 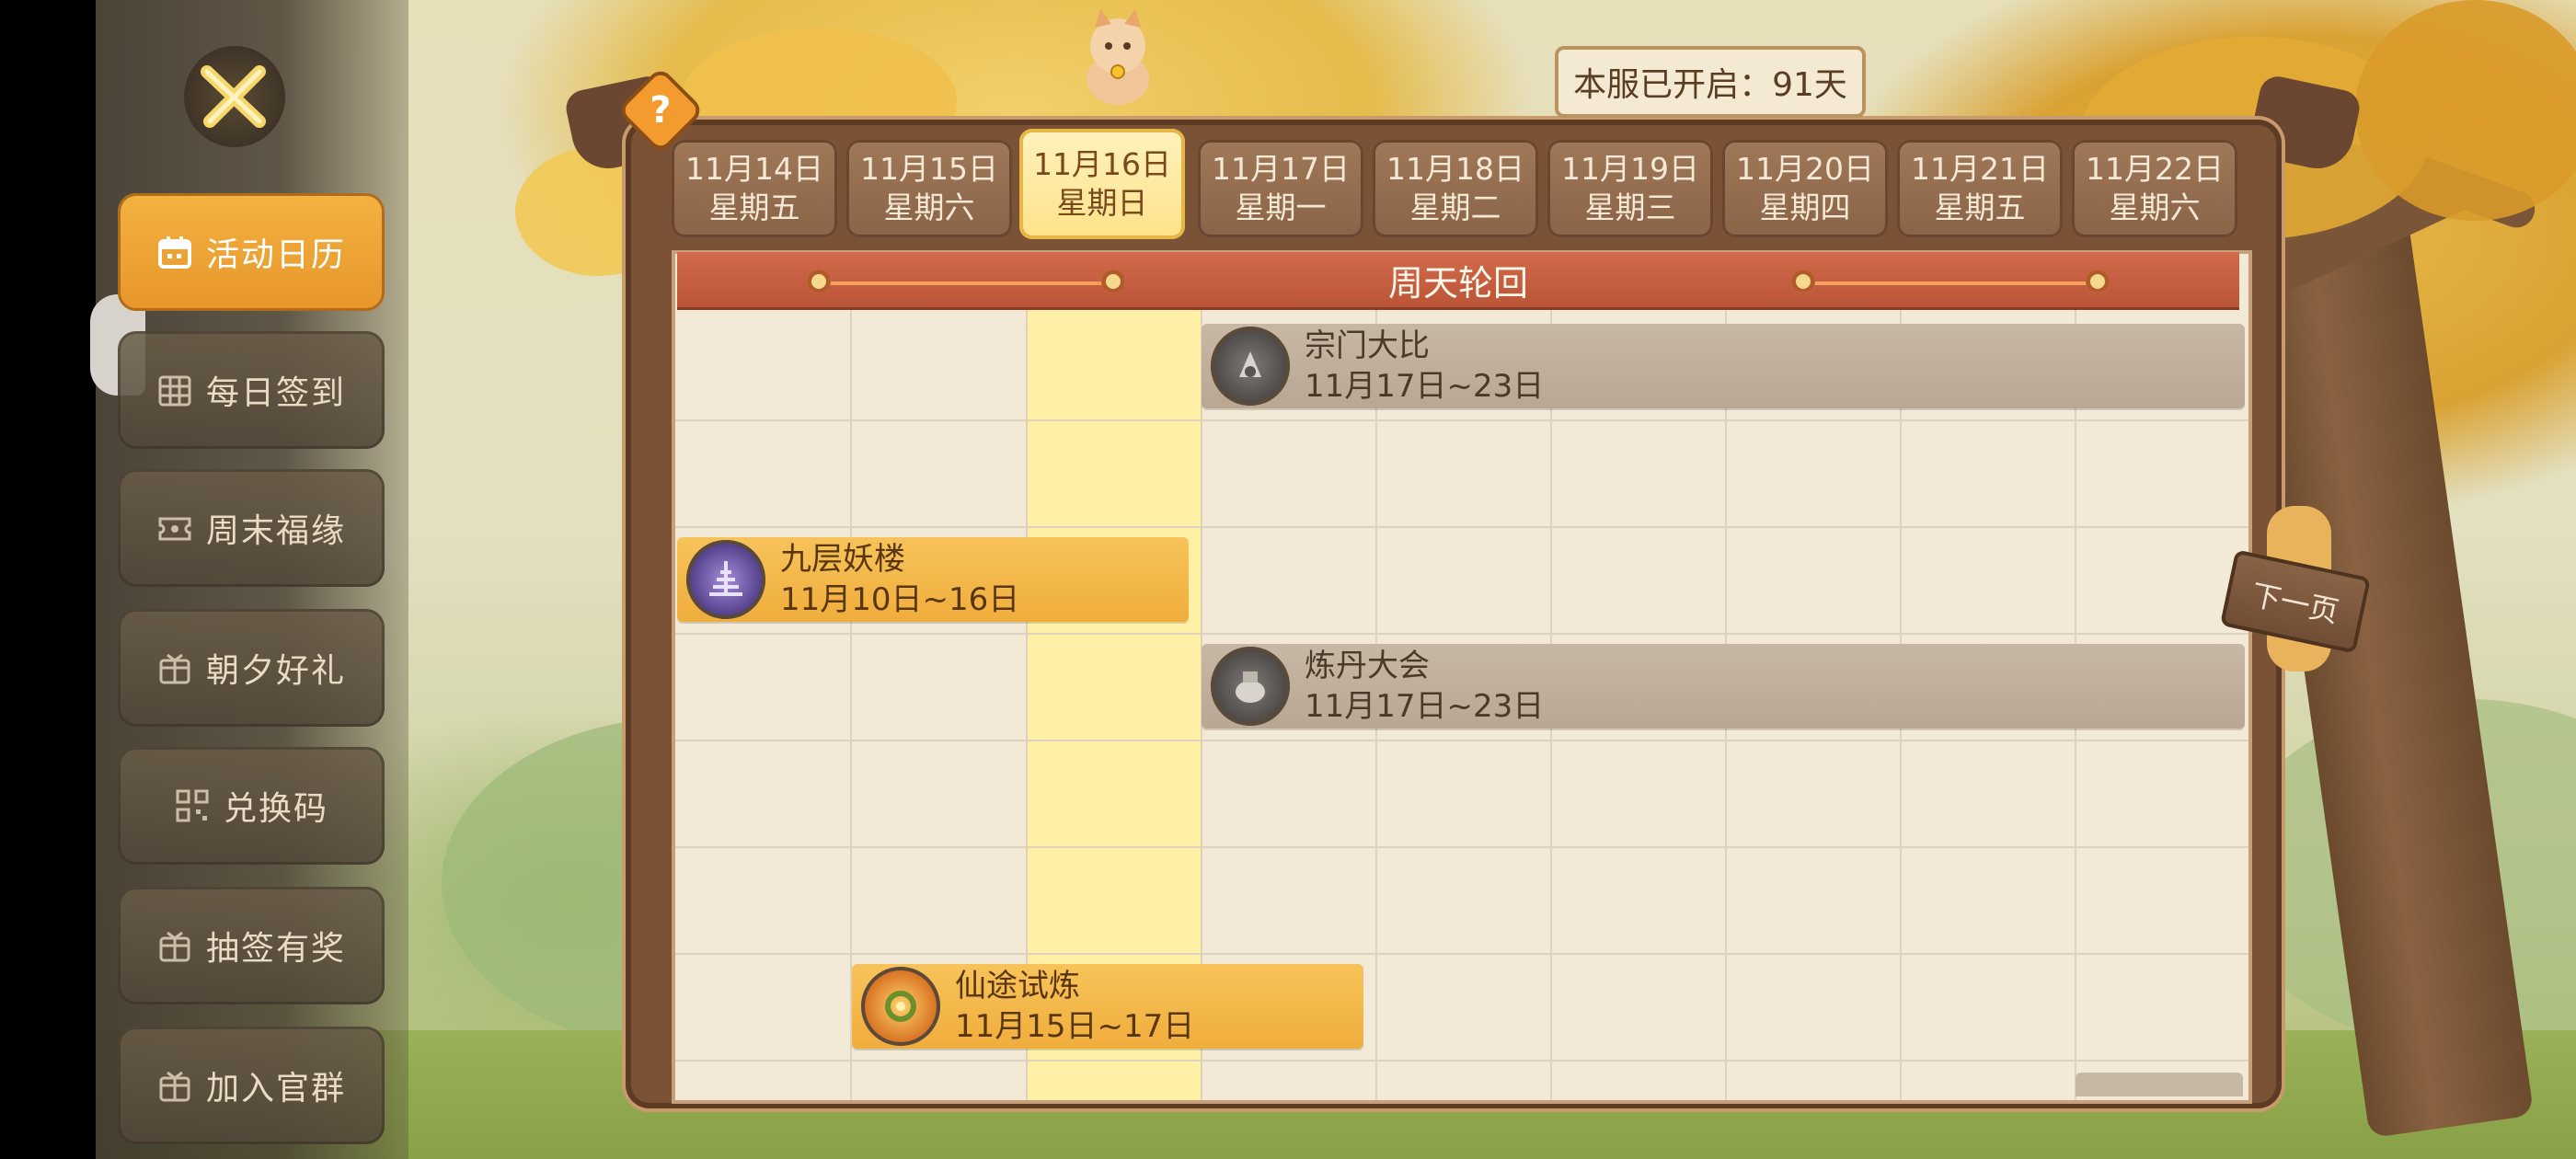 What do you see at coordinates (275, 949) in the screenshot?
I see `sidebar-item-label: 抽签有奖` at bounding box center [275, 949].